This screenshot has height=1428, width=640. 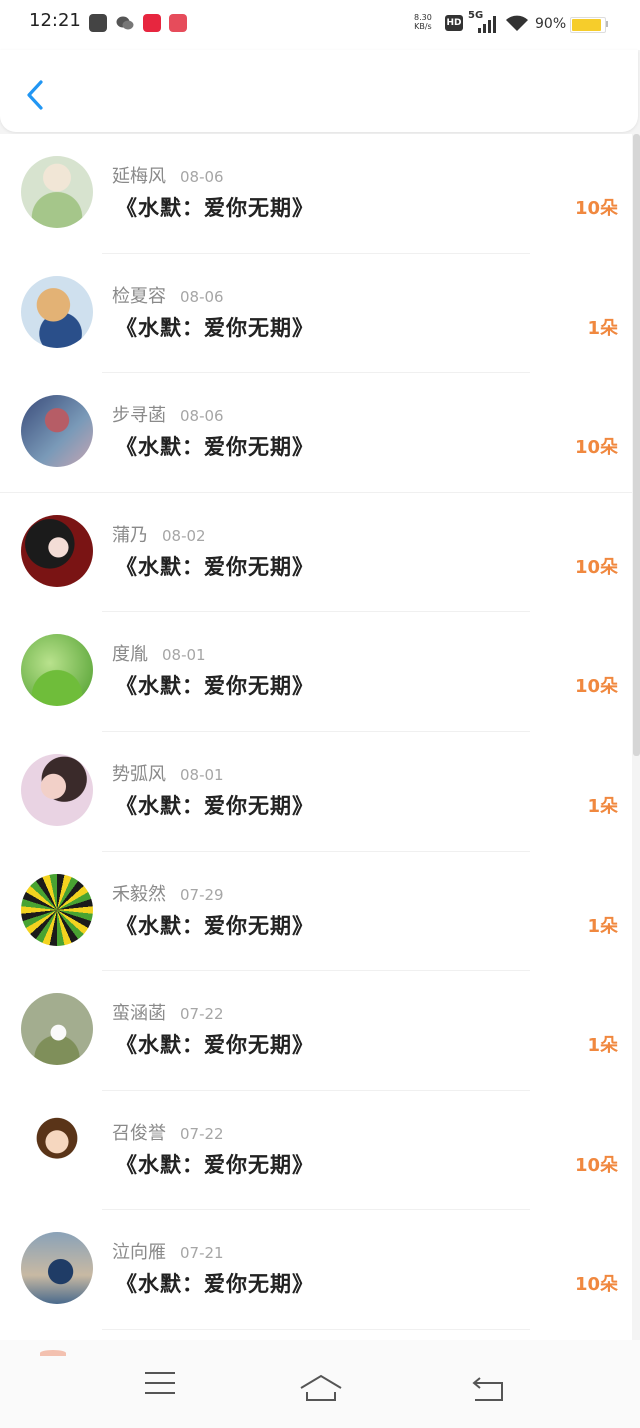 I want to click on list-item: 召俊誉 07-22 《水默：爱你无期》 10朵, so click(x=316, y=1151).